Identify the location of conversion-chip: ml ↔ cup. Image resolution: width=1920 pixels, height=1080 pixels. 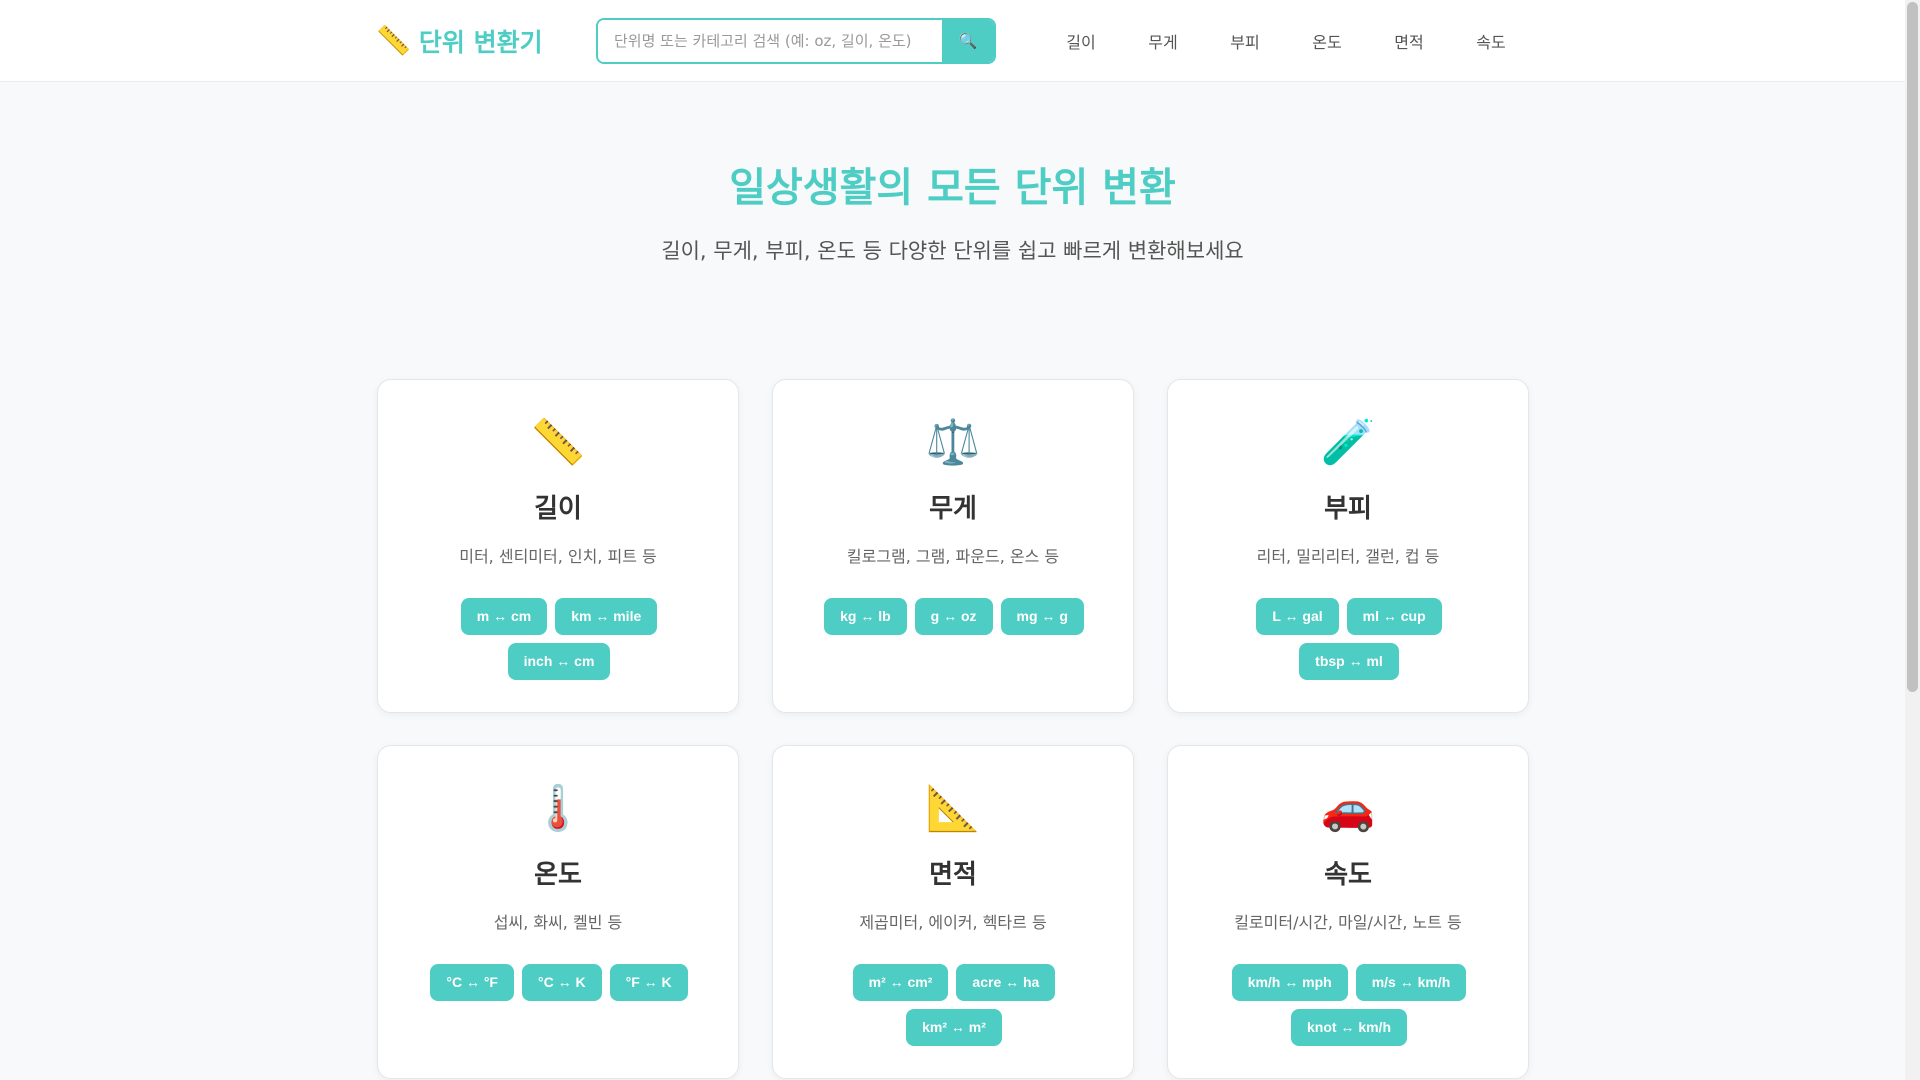
(1394, 616).